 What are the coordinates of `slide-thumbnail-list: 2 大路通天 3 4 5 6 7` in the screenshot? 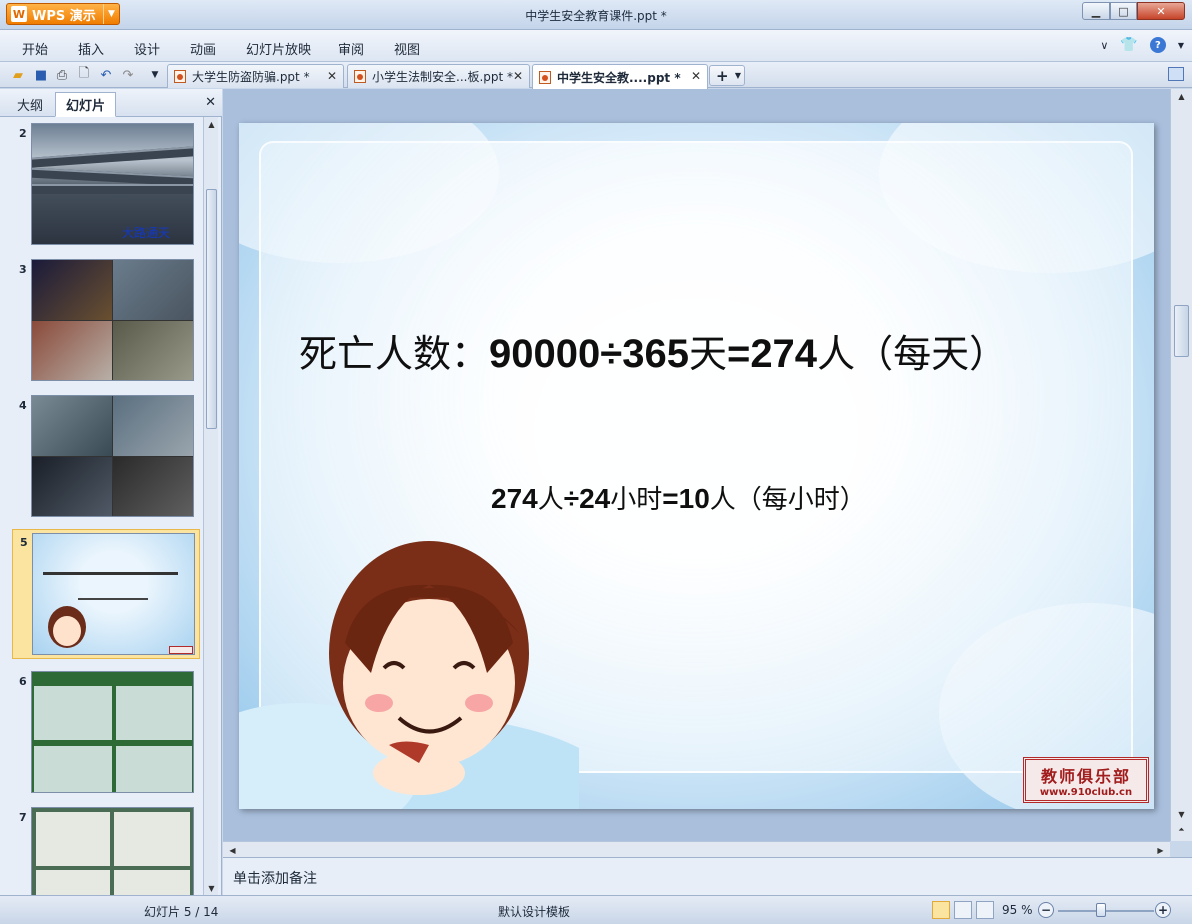 It's located at (101, 506).